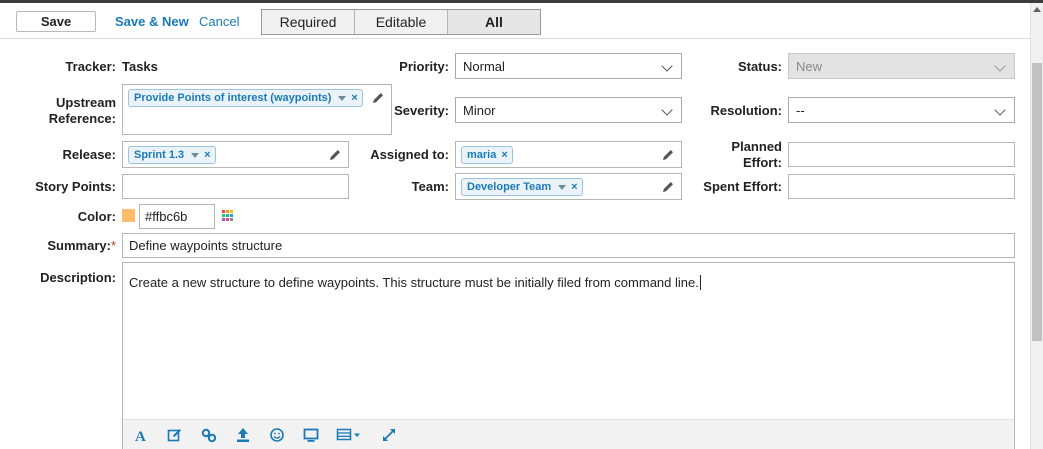  What do you see at coordinates (568, 154) in the screenshot?
I see `assigned-to-field: maria ×` at bounding box center [568, 154].